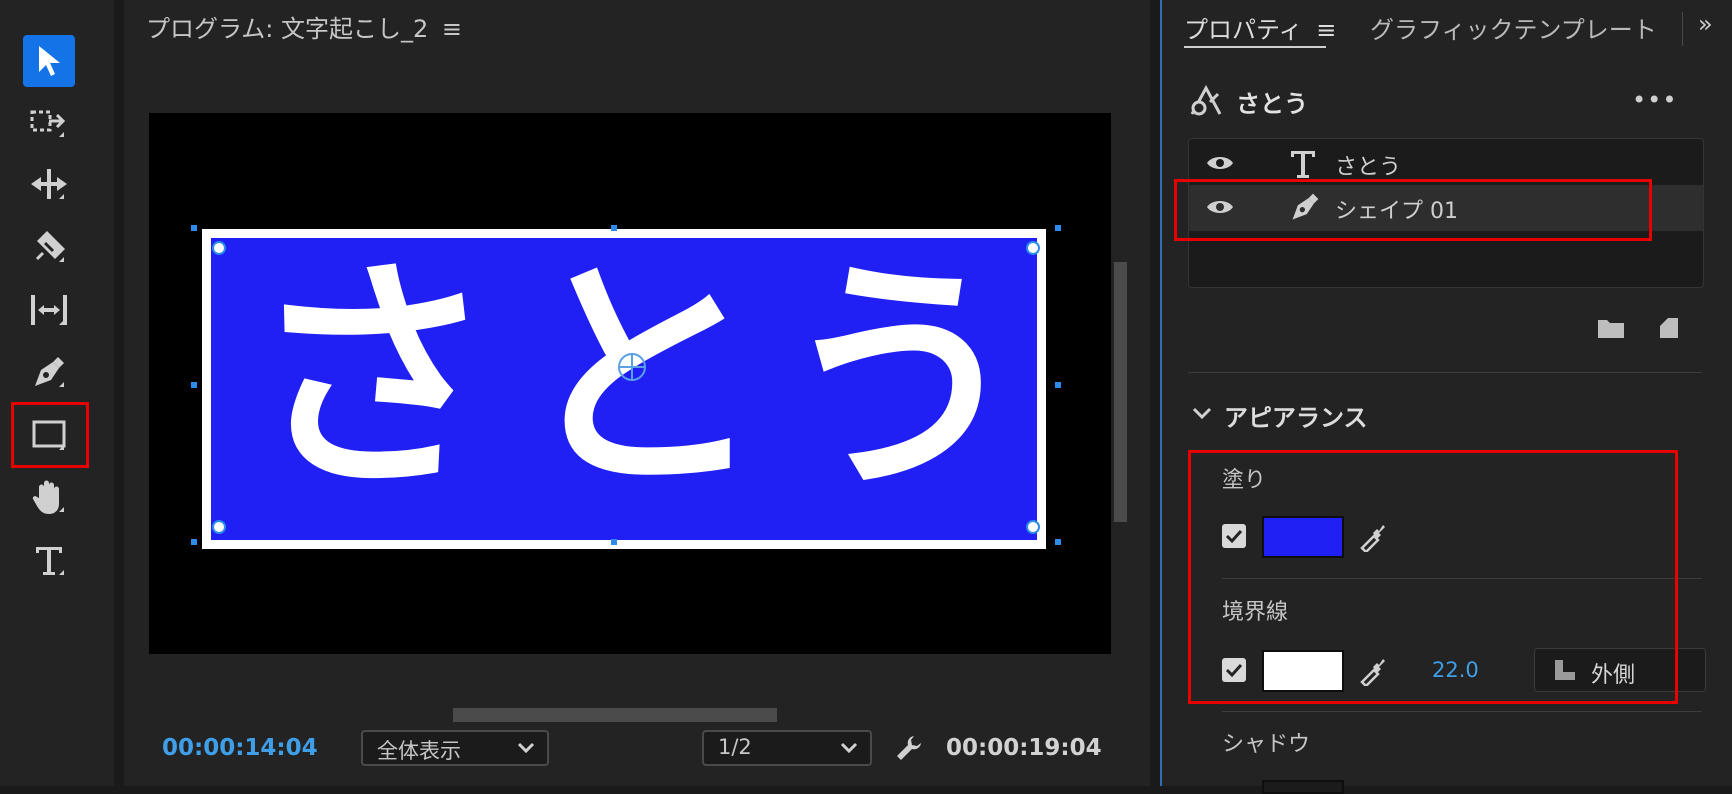 This screenshot has height=794, width=1732. I want to click on canvas-char-sa: さ, so click(372, 380).